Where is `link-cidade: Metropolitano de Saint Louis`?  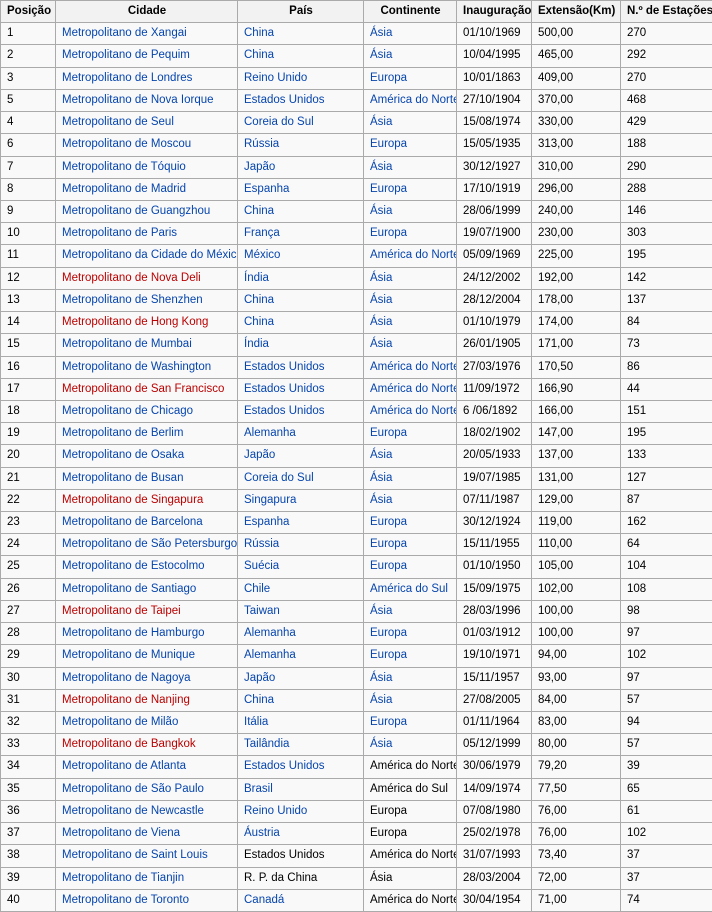 link-cidade: Metropolitano de Saint Louis is located at coordinates (135, 855).